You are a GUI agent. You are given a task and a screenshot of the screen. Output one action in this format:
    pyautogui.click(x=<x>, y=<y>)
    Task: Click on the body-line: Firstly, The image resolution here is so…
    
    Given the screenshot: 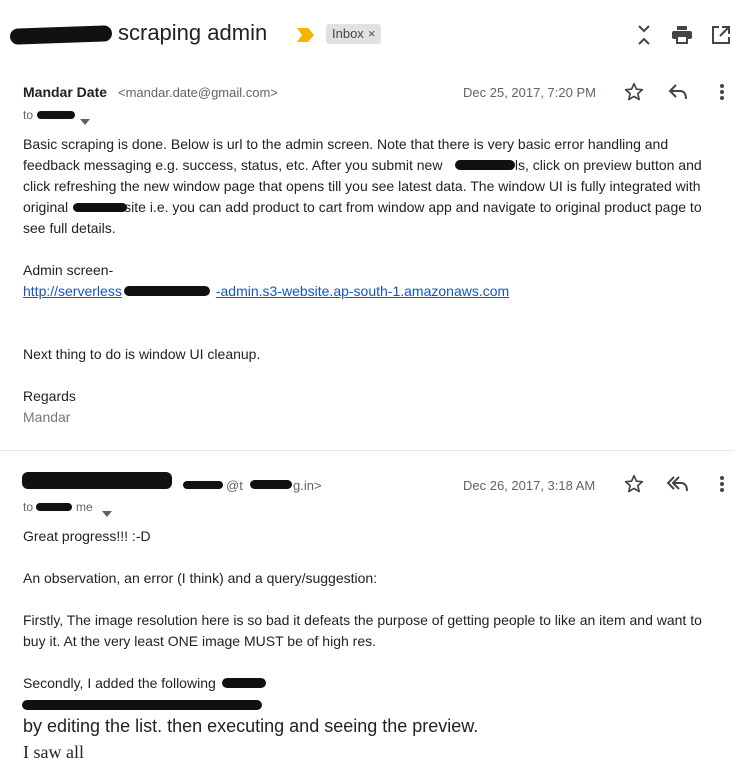 What is the action you would take?
    pyautogui.click(x=362, y=620)
    